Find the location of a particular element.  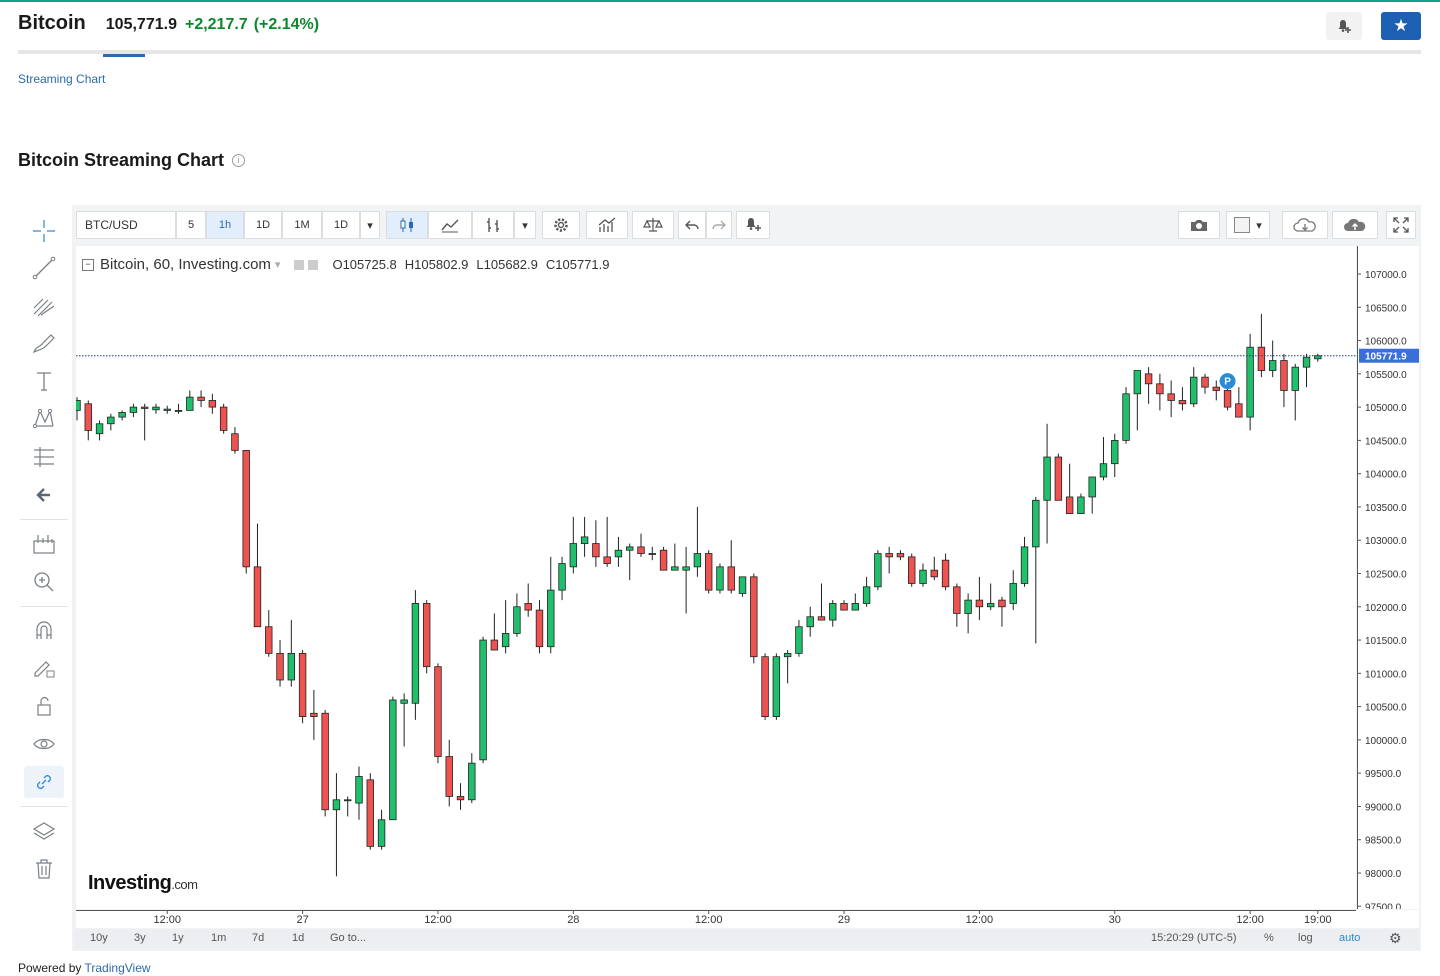

range-1d: 1d is located at coordinates (298, 938).